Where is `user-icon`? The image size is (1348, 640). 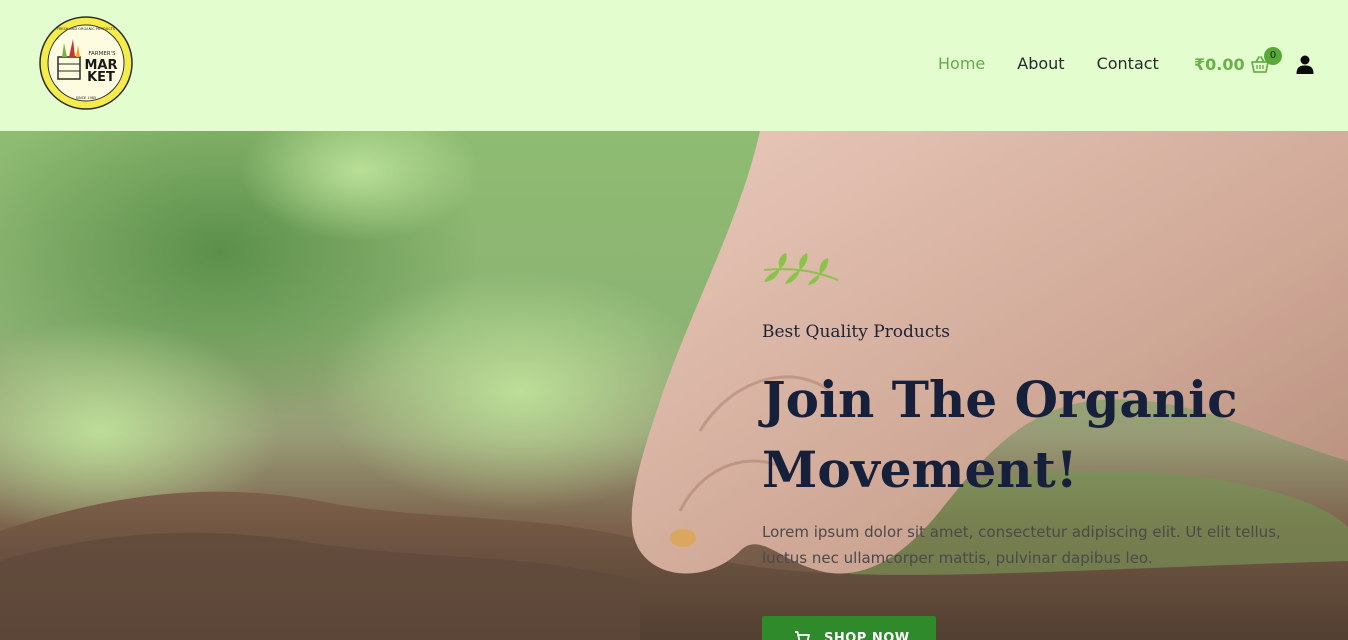 user-icon is located at coordinates (1305, 64).